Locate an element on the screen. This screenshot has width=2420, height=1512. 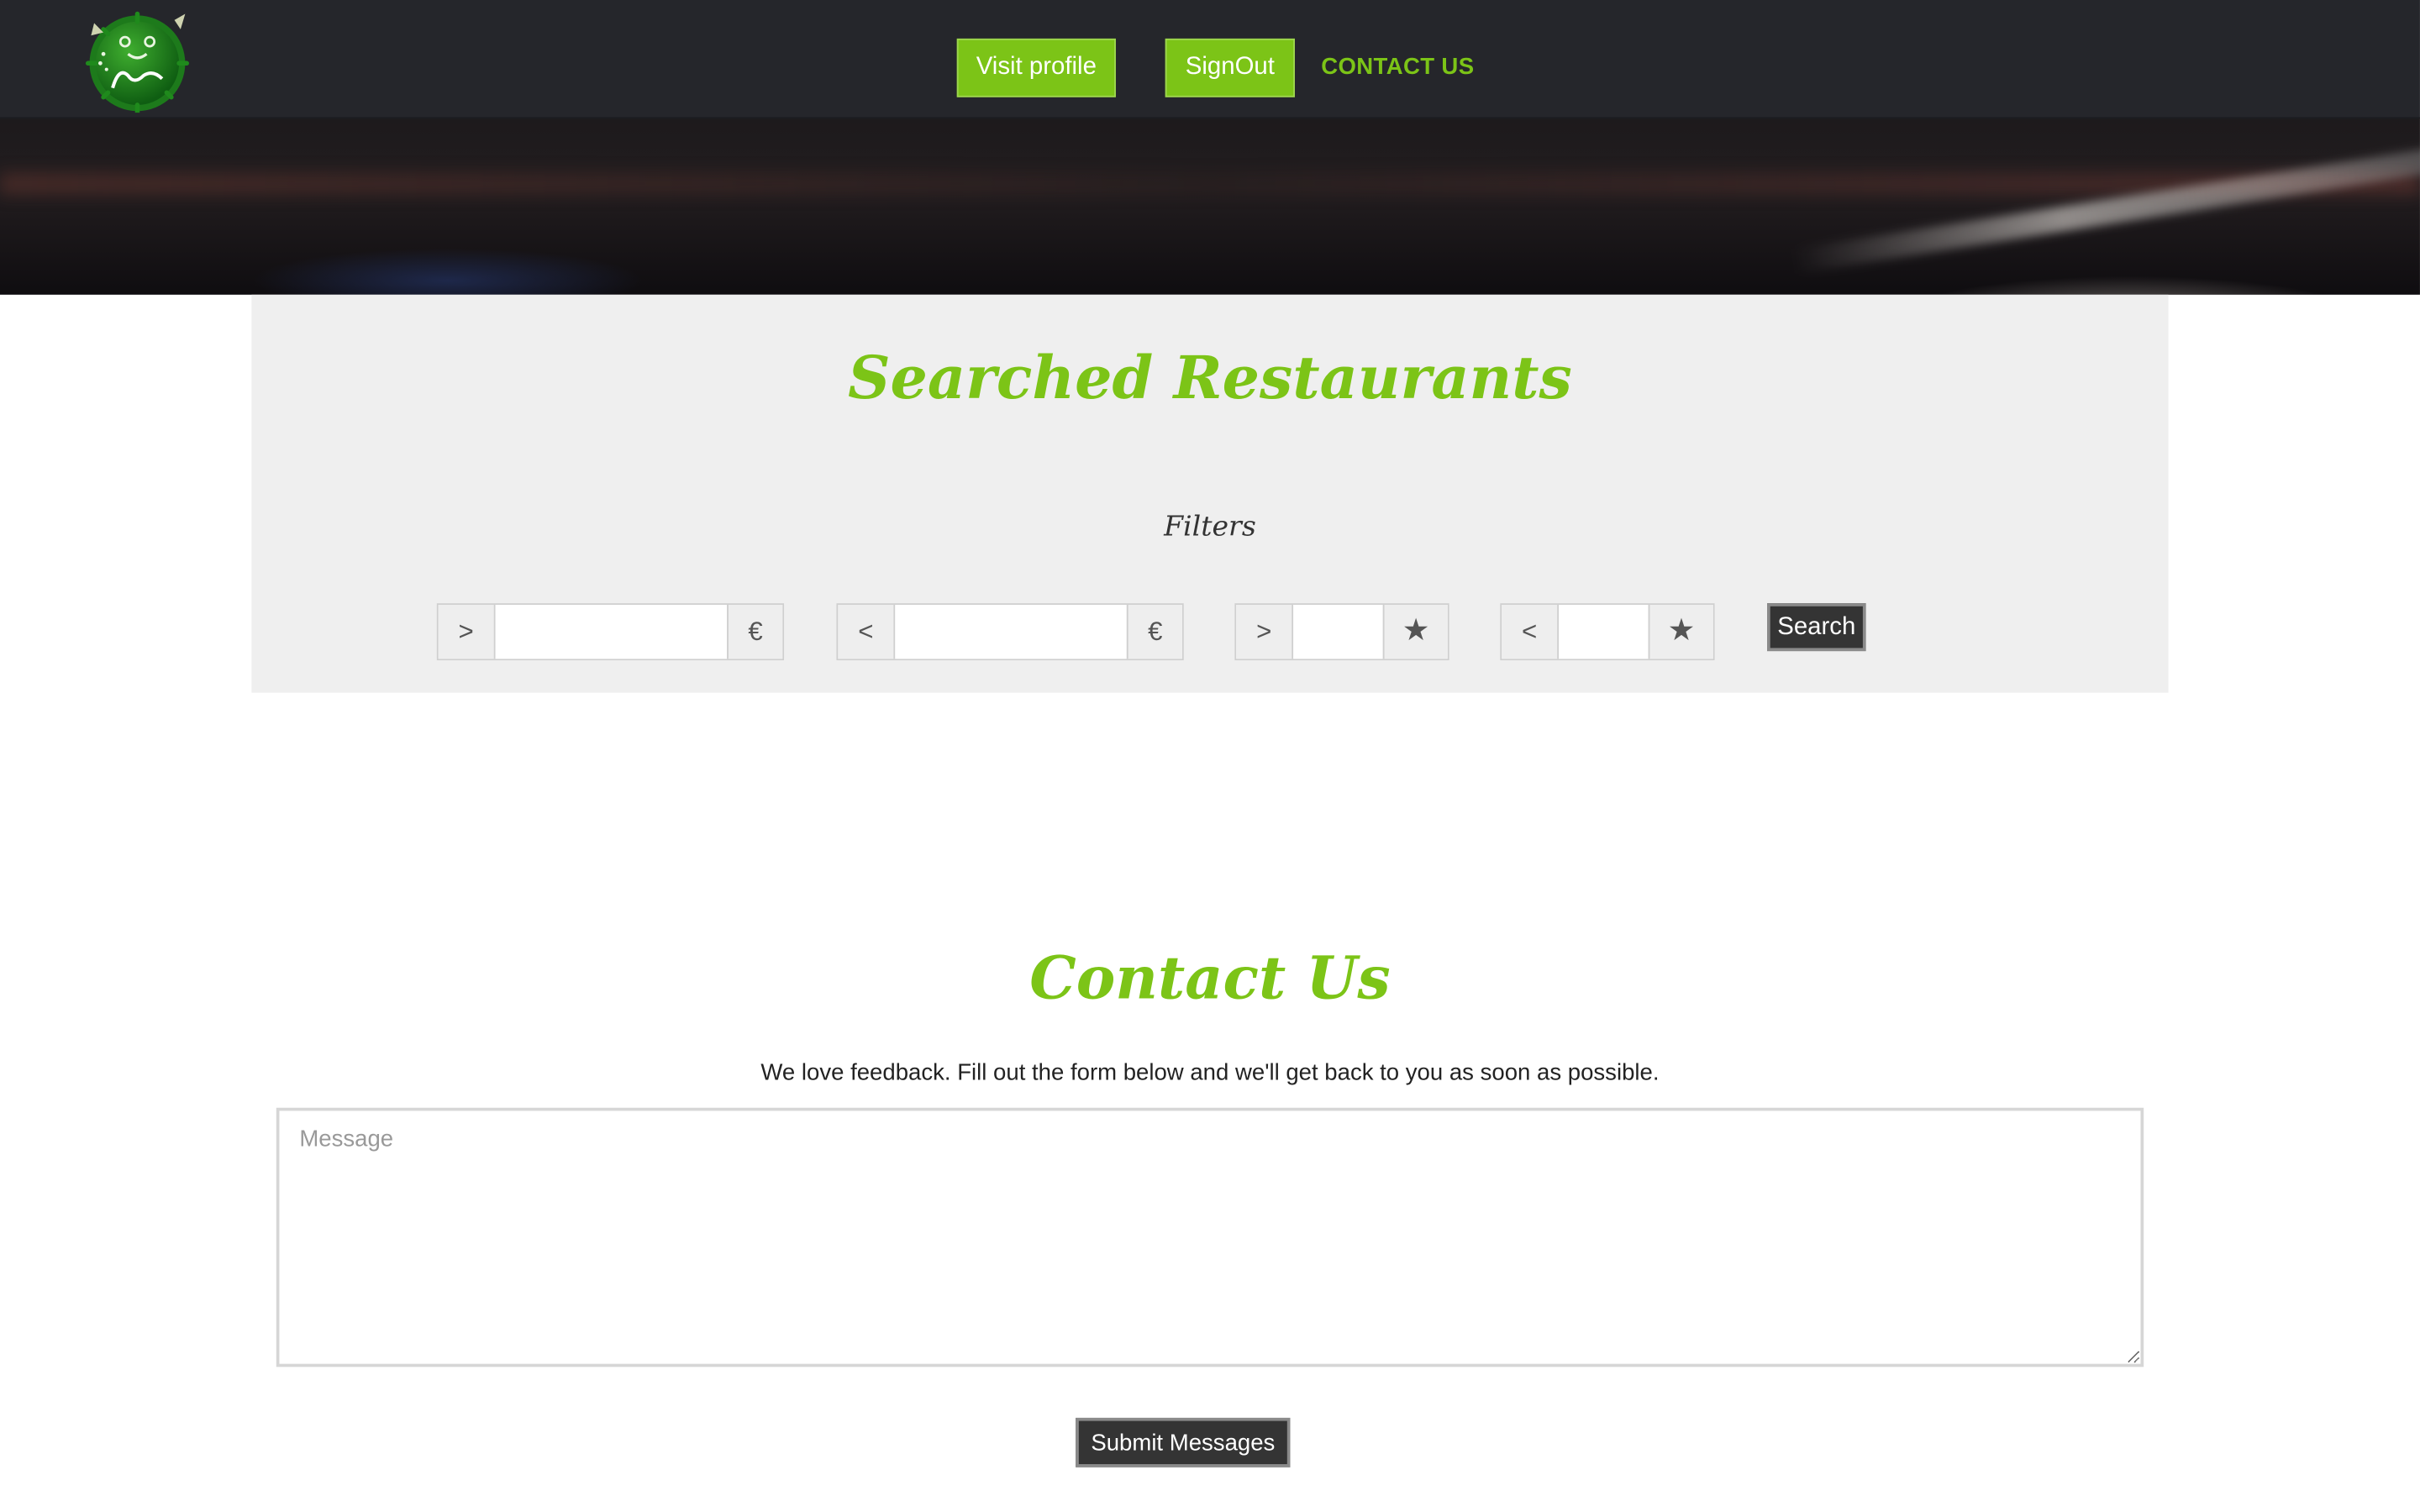
filters-label: Filters is located at coordinates (1210, 526).